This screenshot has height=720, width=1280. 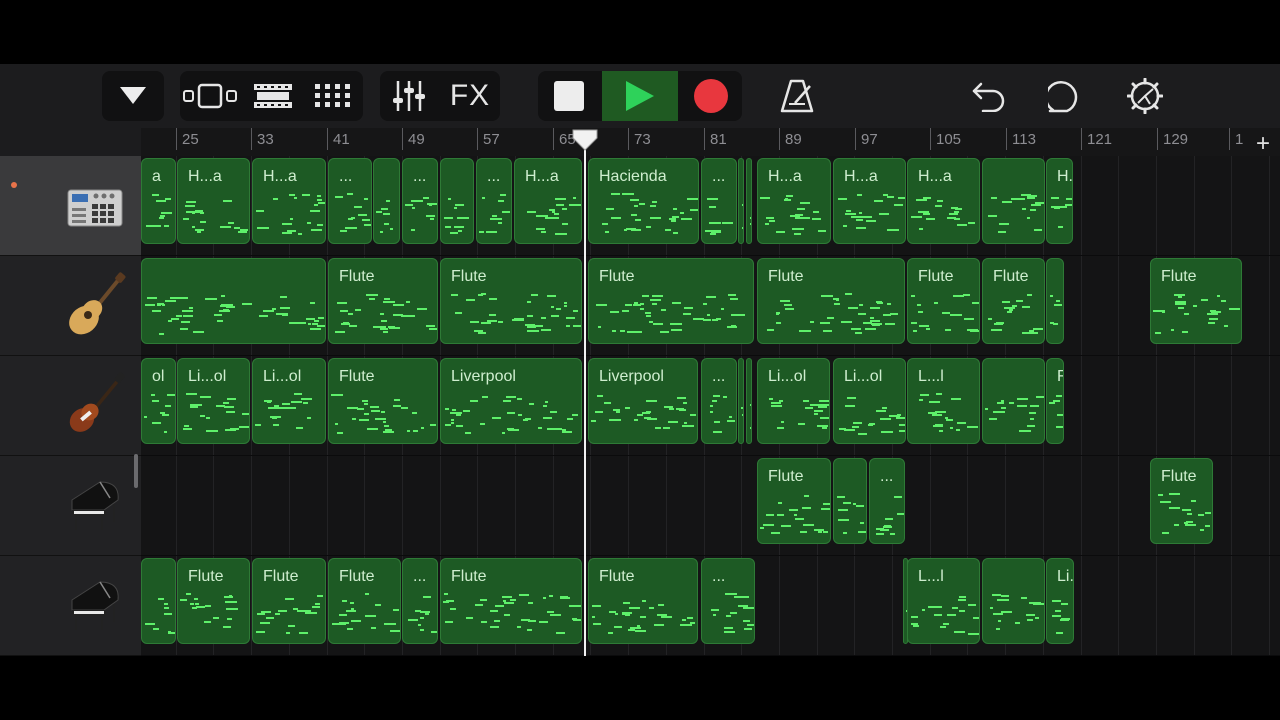 What do you see at coordinates (710, 506) in the screenshot?
I see `track-lane-4: Flute... Flute` at bounding box center [710, 506].